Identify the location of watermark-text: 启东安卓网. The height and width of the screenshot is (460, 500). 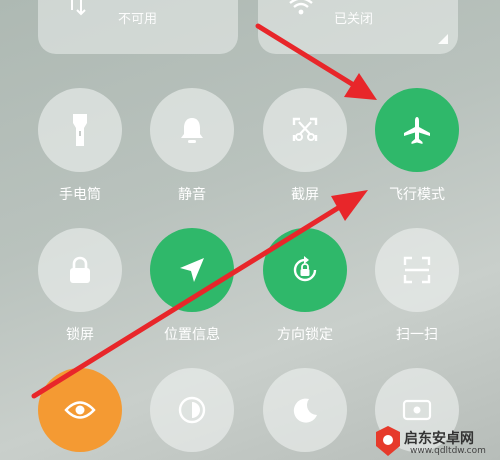
(439, 439).